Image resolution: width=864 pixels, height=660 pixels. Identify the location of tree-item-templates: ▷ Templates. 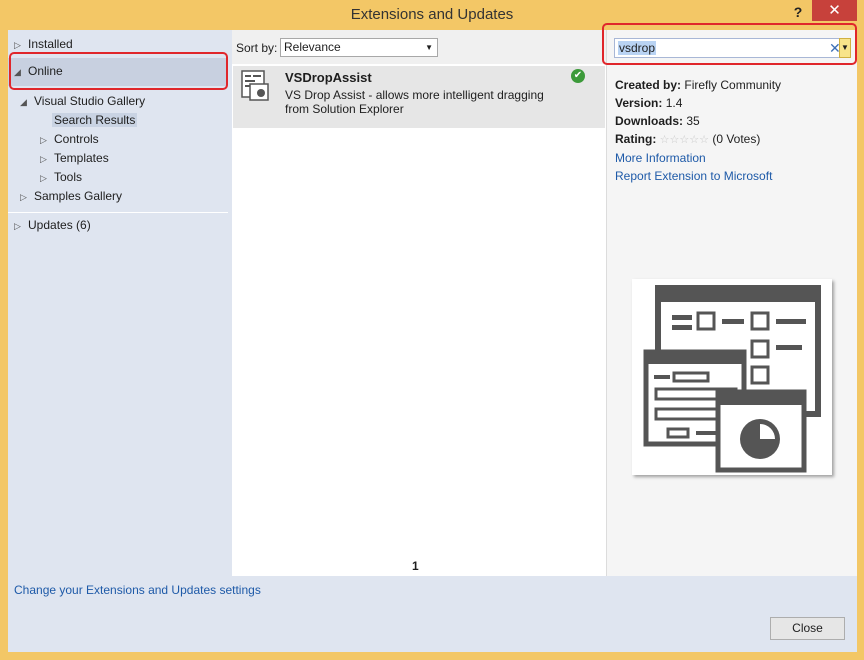
(74, 158).